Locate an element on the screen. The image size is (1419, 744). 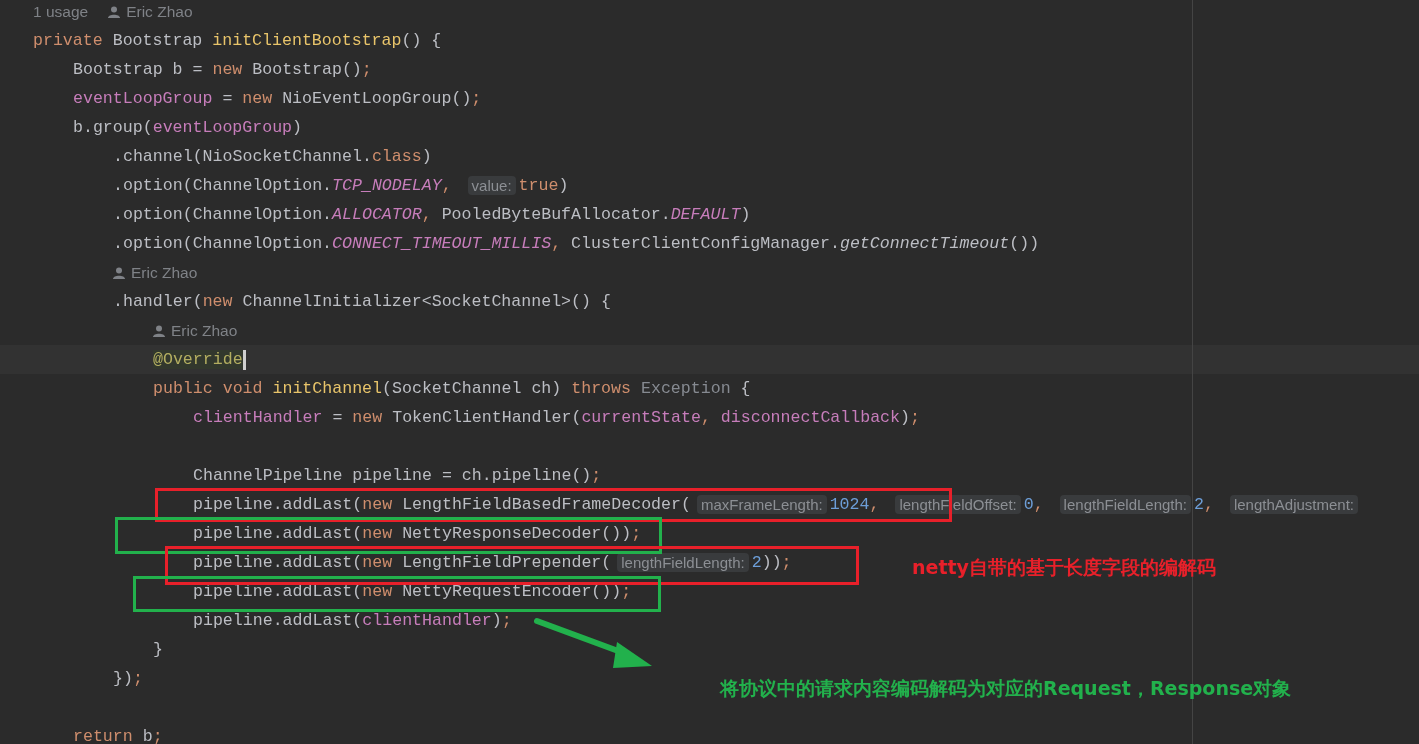
code-text: .channel(NioSocketChannel.class) is located at coordinates (272, 156).